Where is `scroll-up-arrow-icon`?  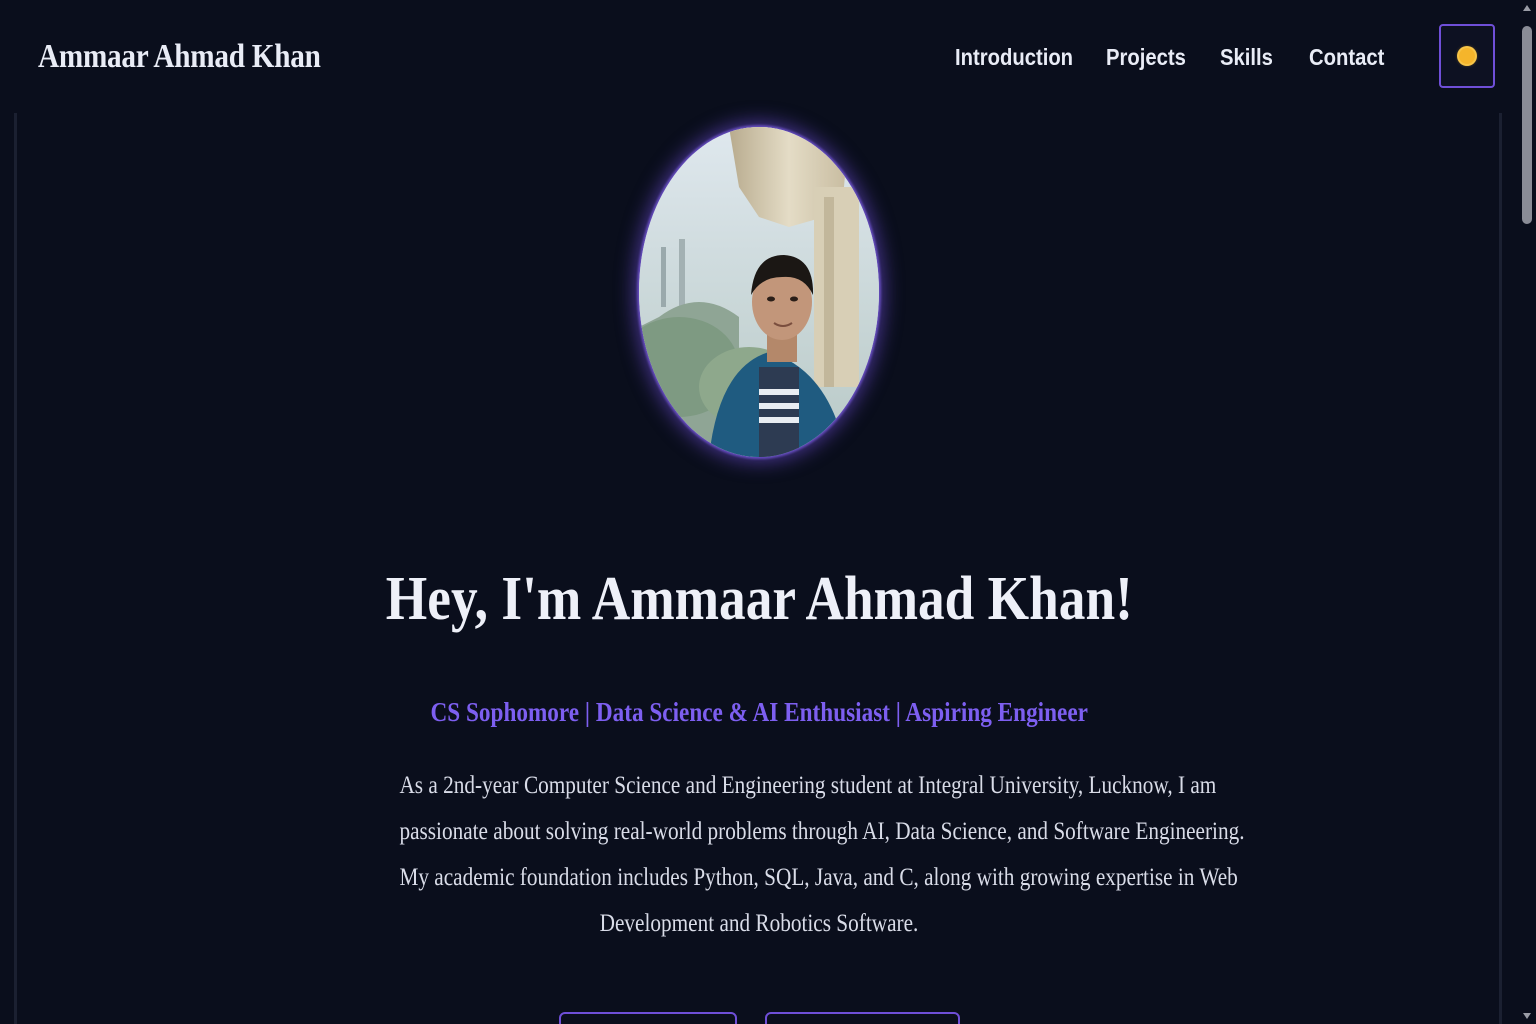 scroll-up-arrow-icon is located at coordinates (1527, 8).